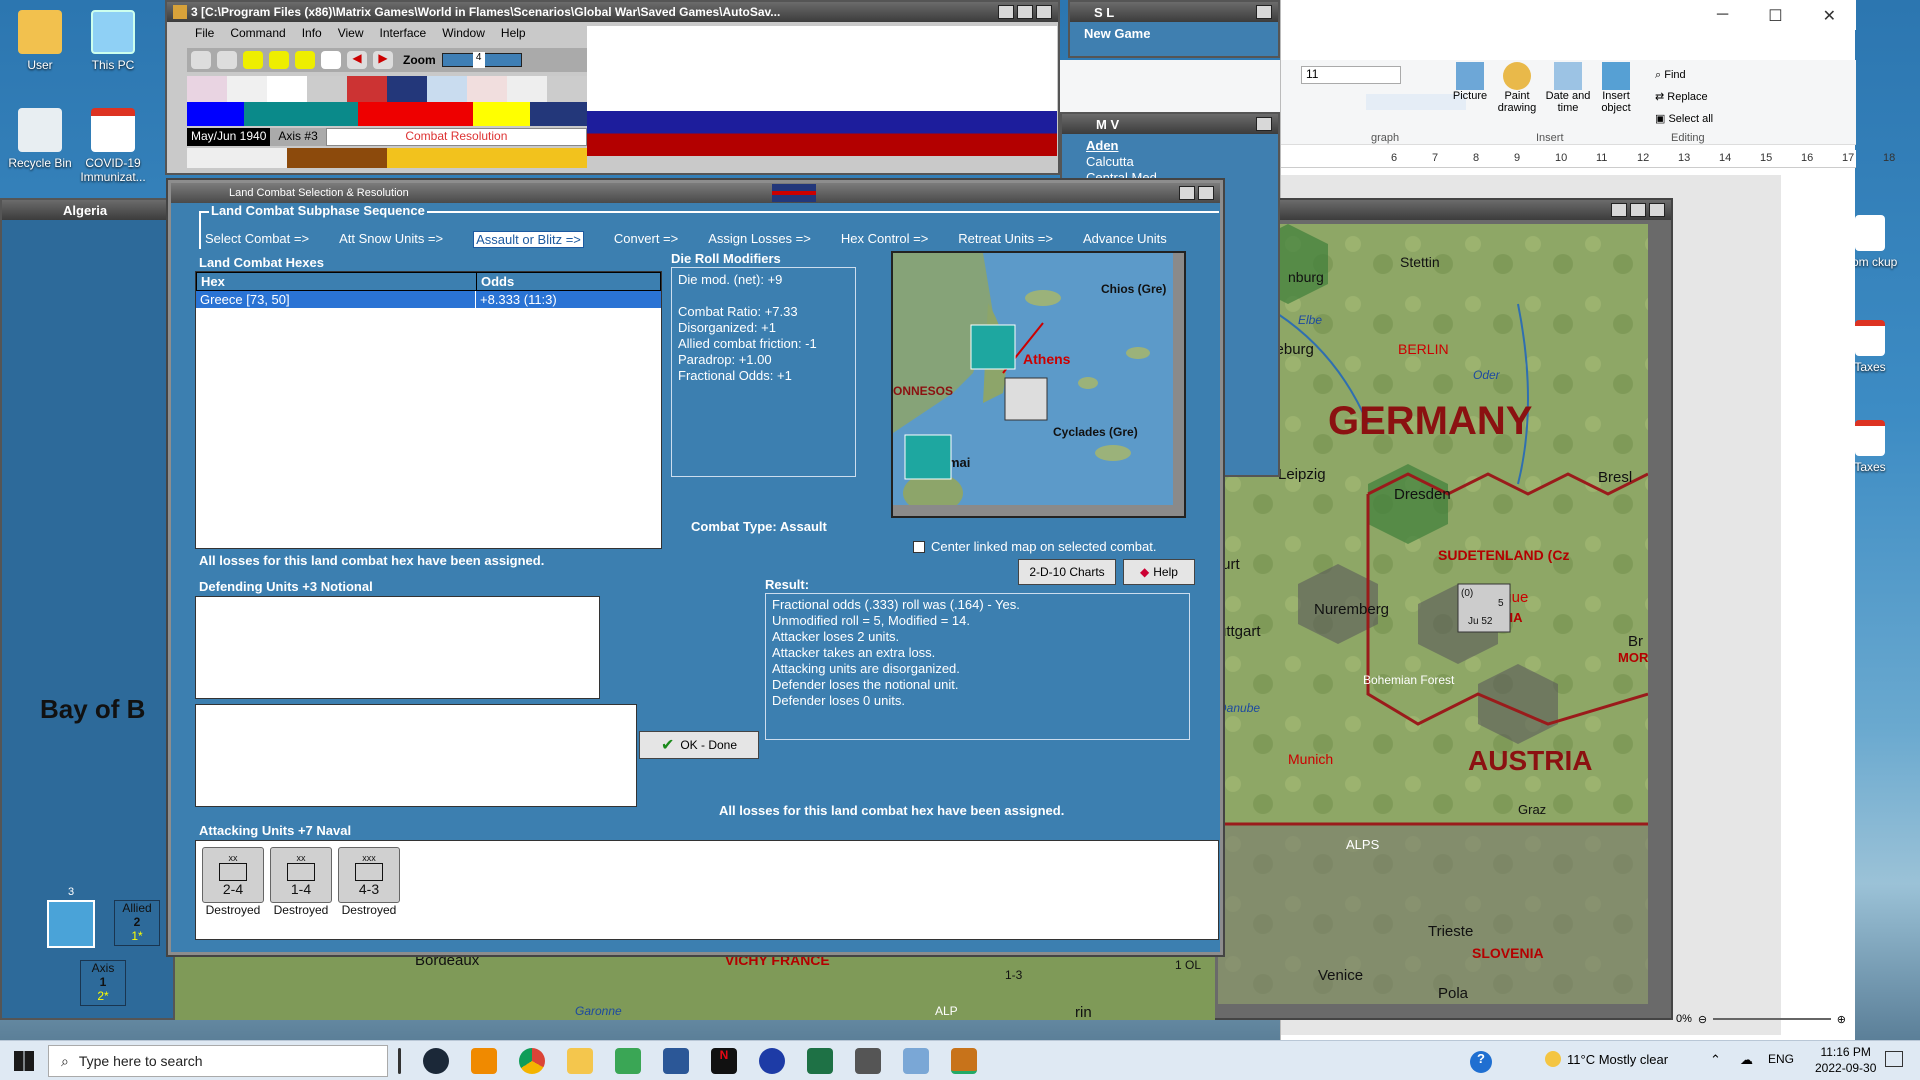 The image size is (1920, 1080). What do you see at coordinates (312, 33) in the screenshot?
I see `menu-item-info: Info` at bounding box center [312, 33].